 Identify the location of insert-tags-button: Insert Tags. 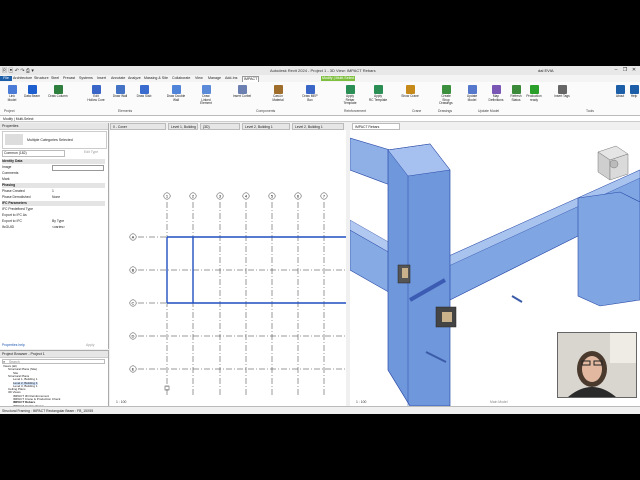
(562, 96).